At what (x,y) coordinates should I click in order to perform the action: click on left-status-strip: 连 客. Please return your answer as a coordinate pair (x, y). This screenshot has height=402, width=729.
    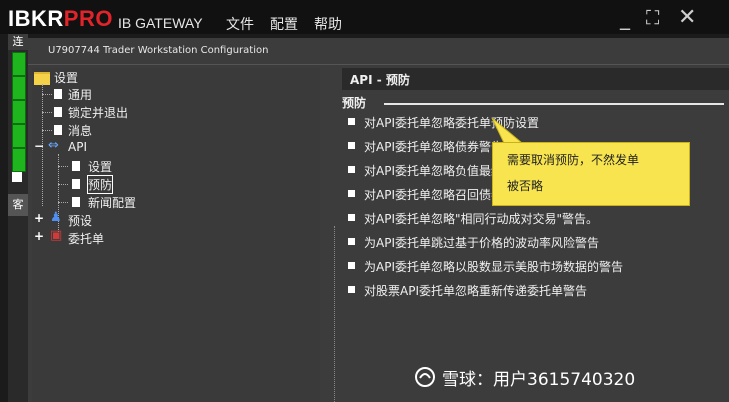
    Looking at the image, I should click on (18, 218).